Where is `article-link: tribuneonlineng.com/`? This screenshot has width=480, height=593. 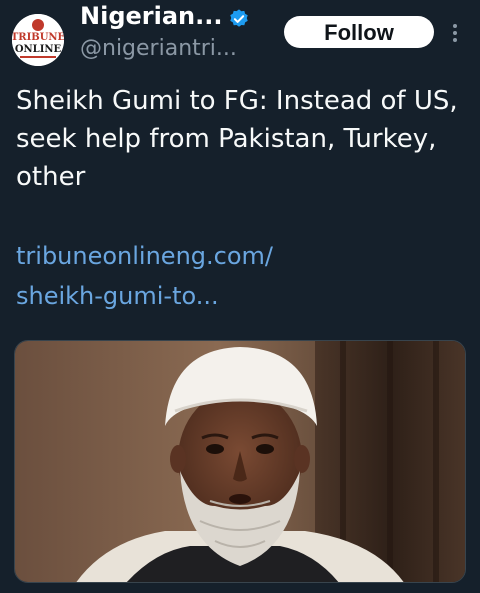 article-link: tribuneonlineng.com/ is located at coordinates (144, 256).